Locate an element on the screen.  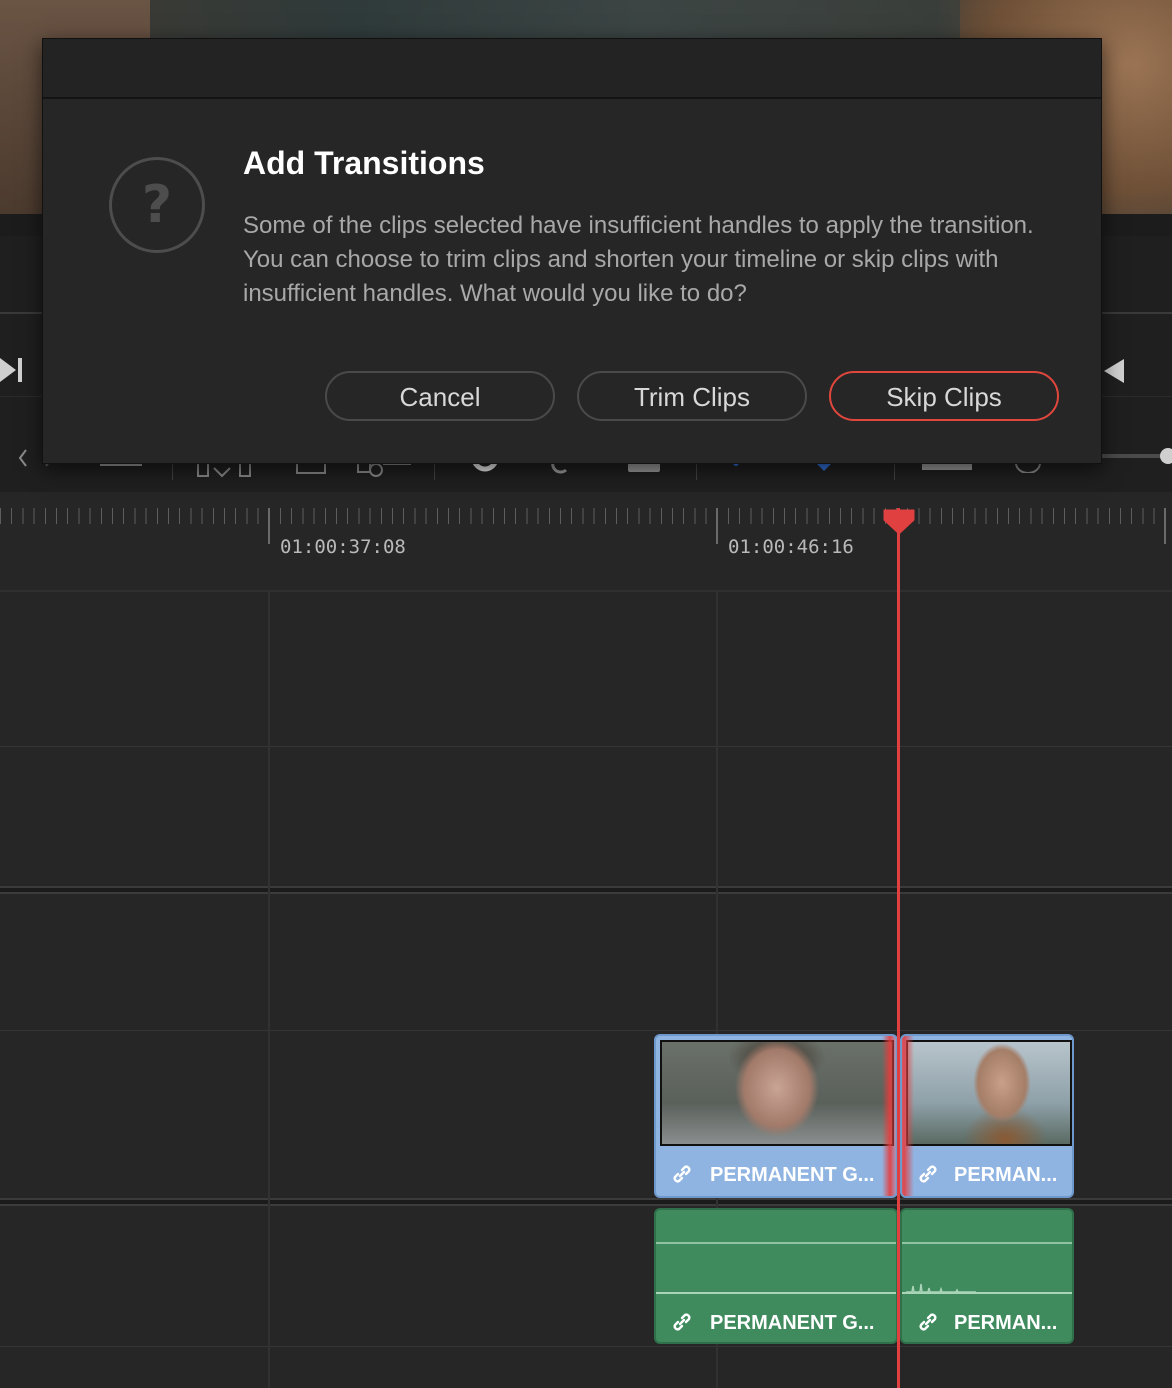
playhead-handle is located at coordinates (899, 524).